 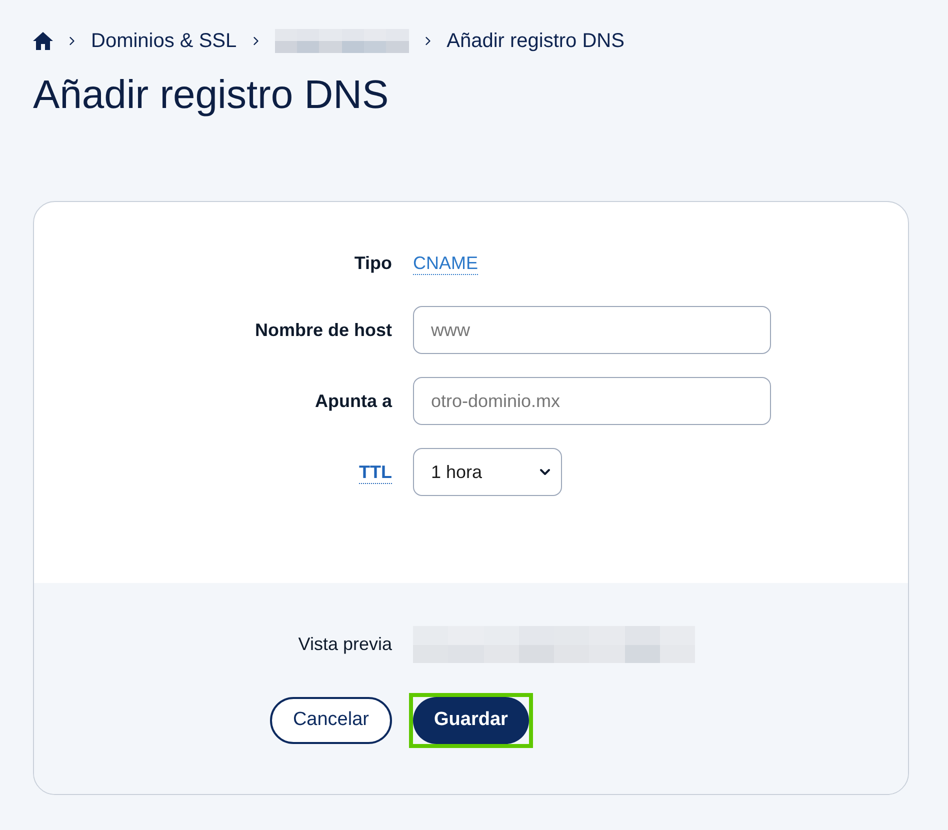 What do you see at coordinates (592, 401) in the screenshot?
I see `input-field: otro-dominio.mx` at bounding box center [592, 401].